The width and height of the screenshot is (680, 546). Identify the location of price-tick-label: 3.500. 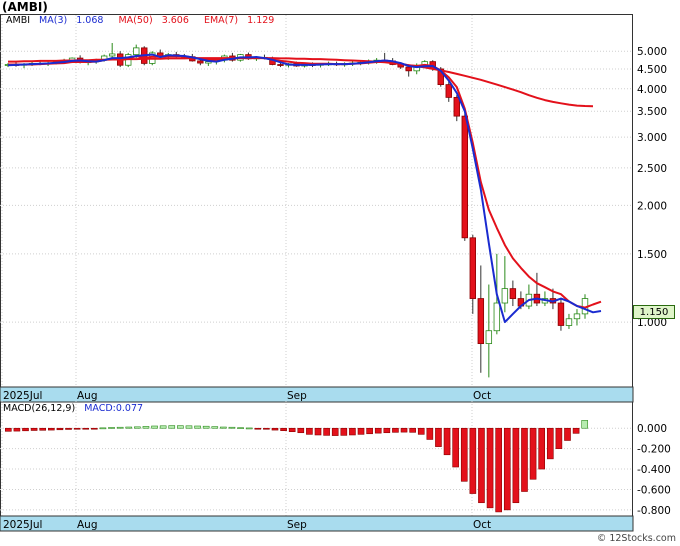
(652, 112).